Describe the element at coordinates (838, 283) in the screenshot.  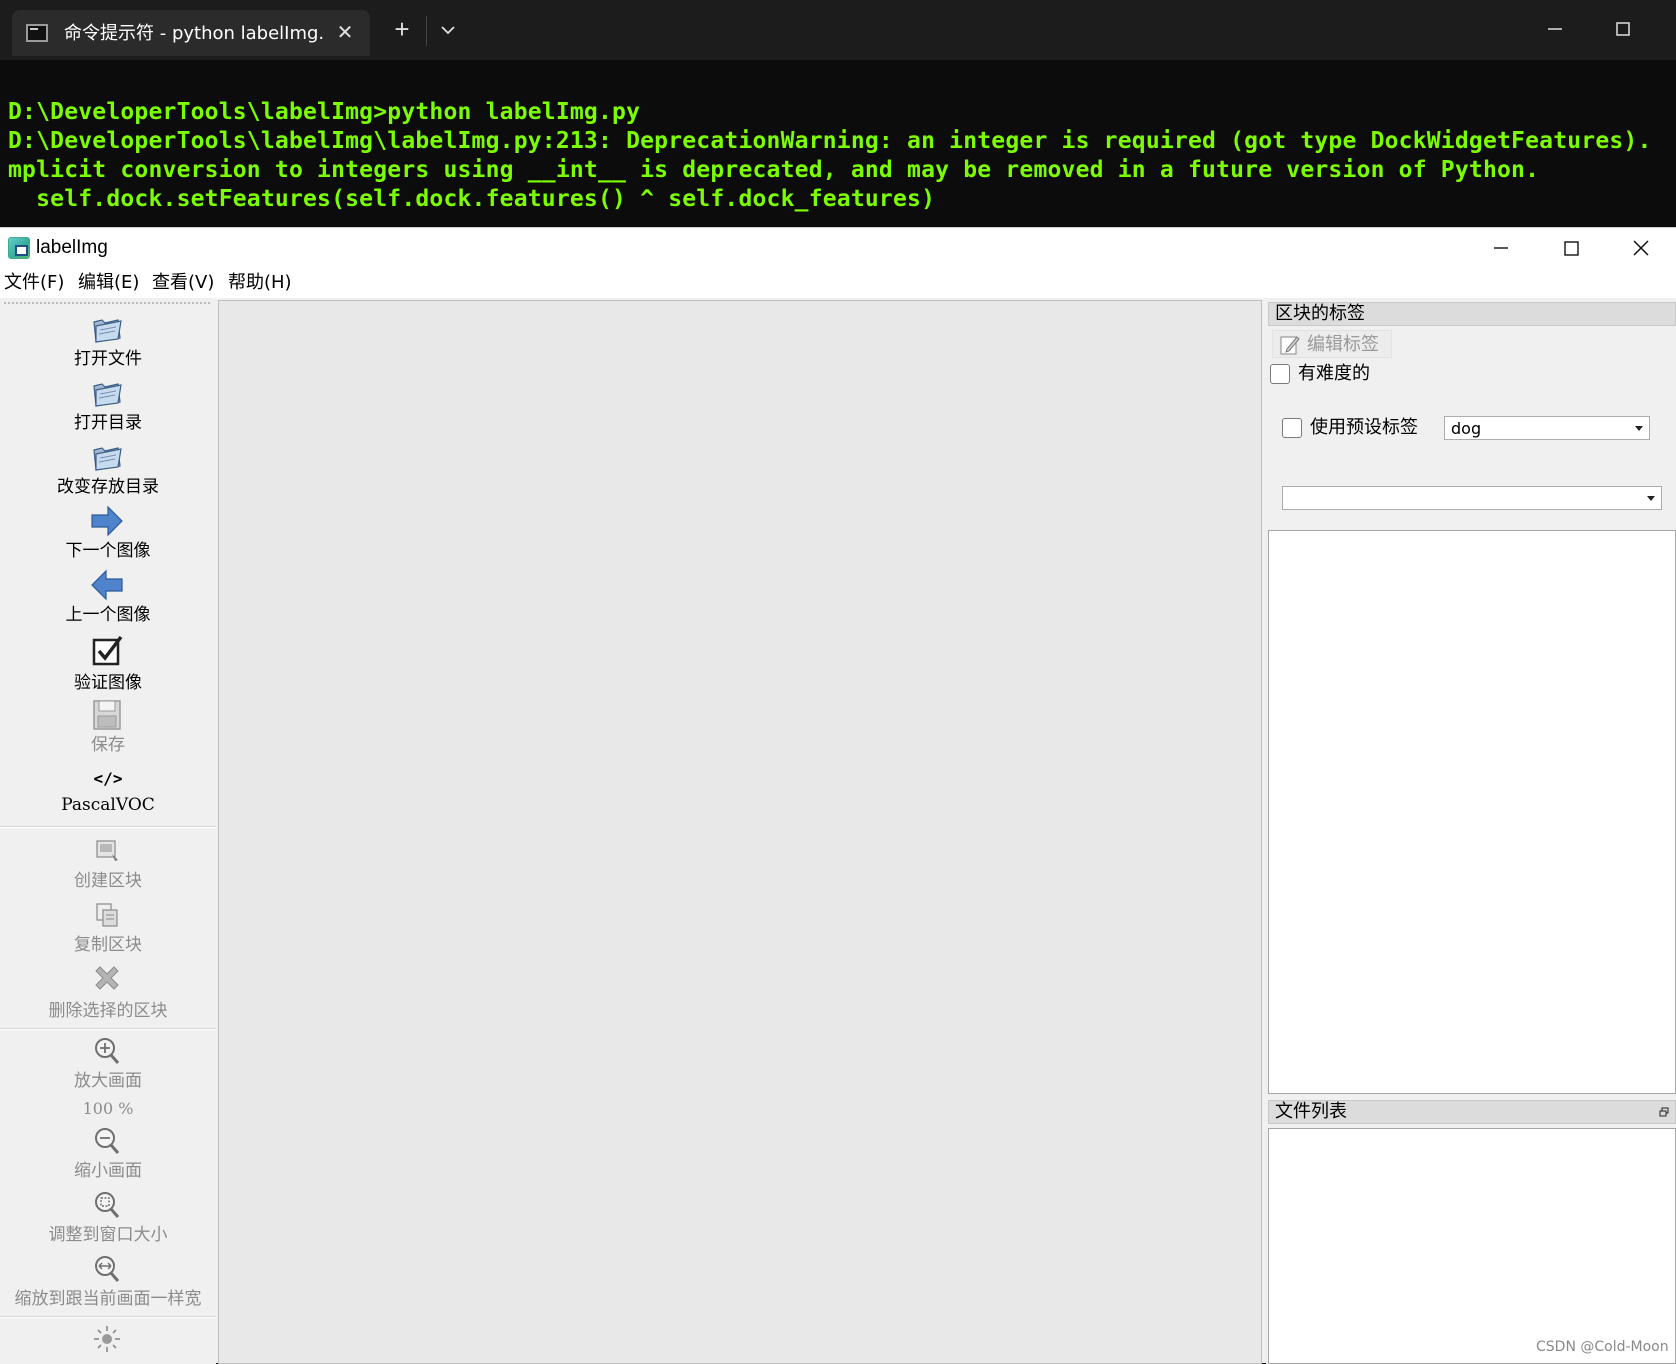
I see `menu-bar: 文件(F) 编辑(E) 查看(V) 帮助(H)` at that location.